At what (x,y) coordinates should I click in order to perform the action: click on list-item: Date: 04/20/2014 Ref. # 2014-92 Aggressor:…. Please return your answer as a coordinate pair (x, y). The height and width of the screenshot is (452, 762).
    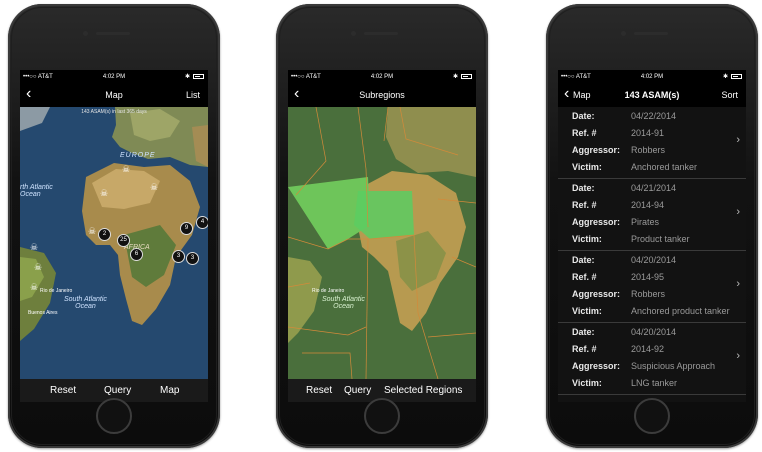
    Looking at the image, I should click on (652, 359).